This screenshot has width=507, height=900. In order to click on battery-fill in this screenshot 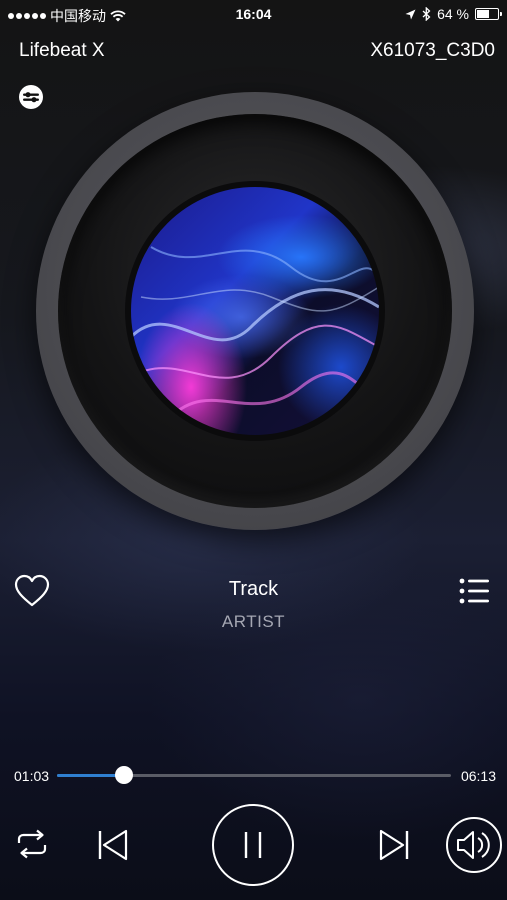, I will do `click(483, 14)`.